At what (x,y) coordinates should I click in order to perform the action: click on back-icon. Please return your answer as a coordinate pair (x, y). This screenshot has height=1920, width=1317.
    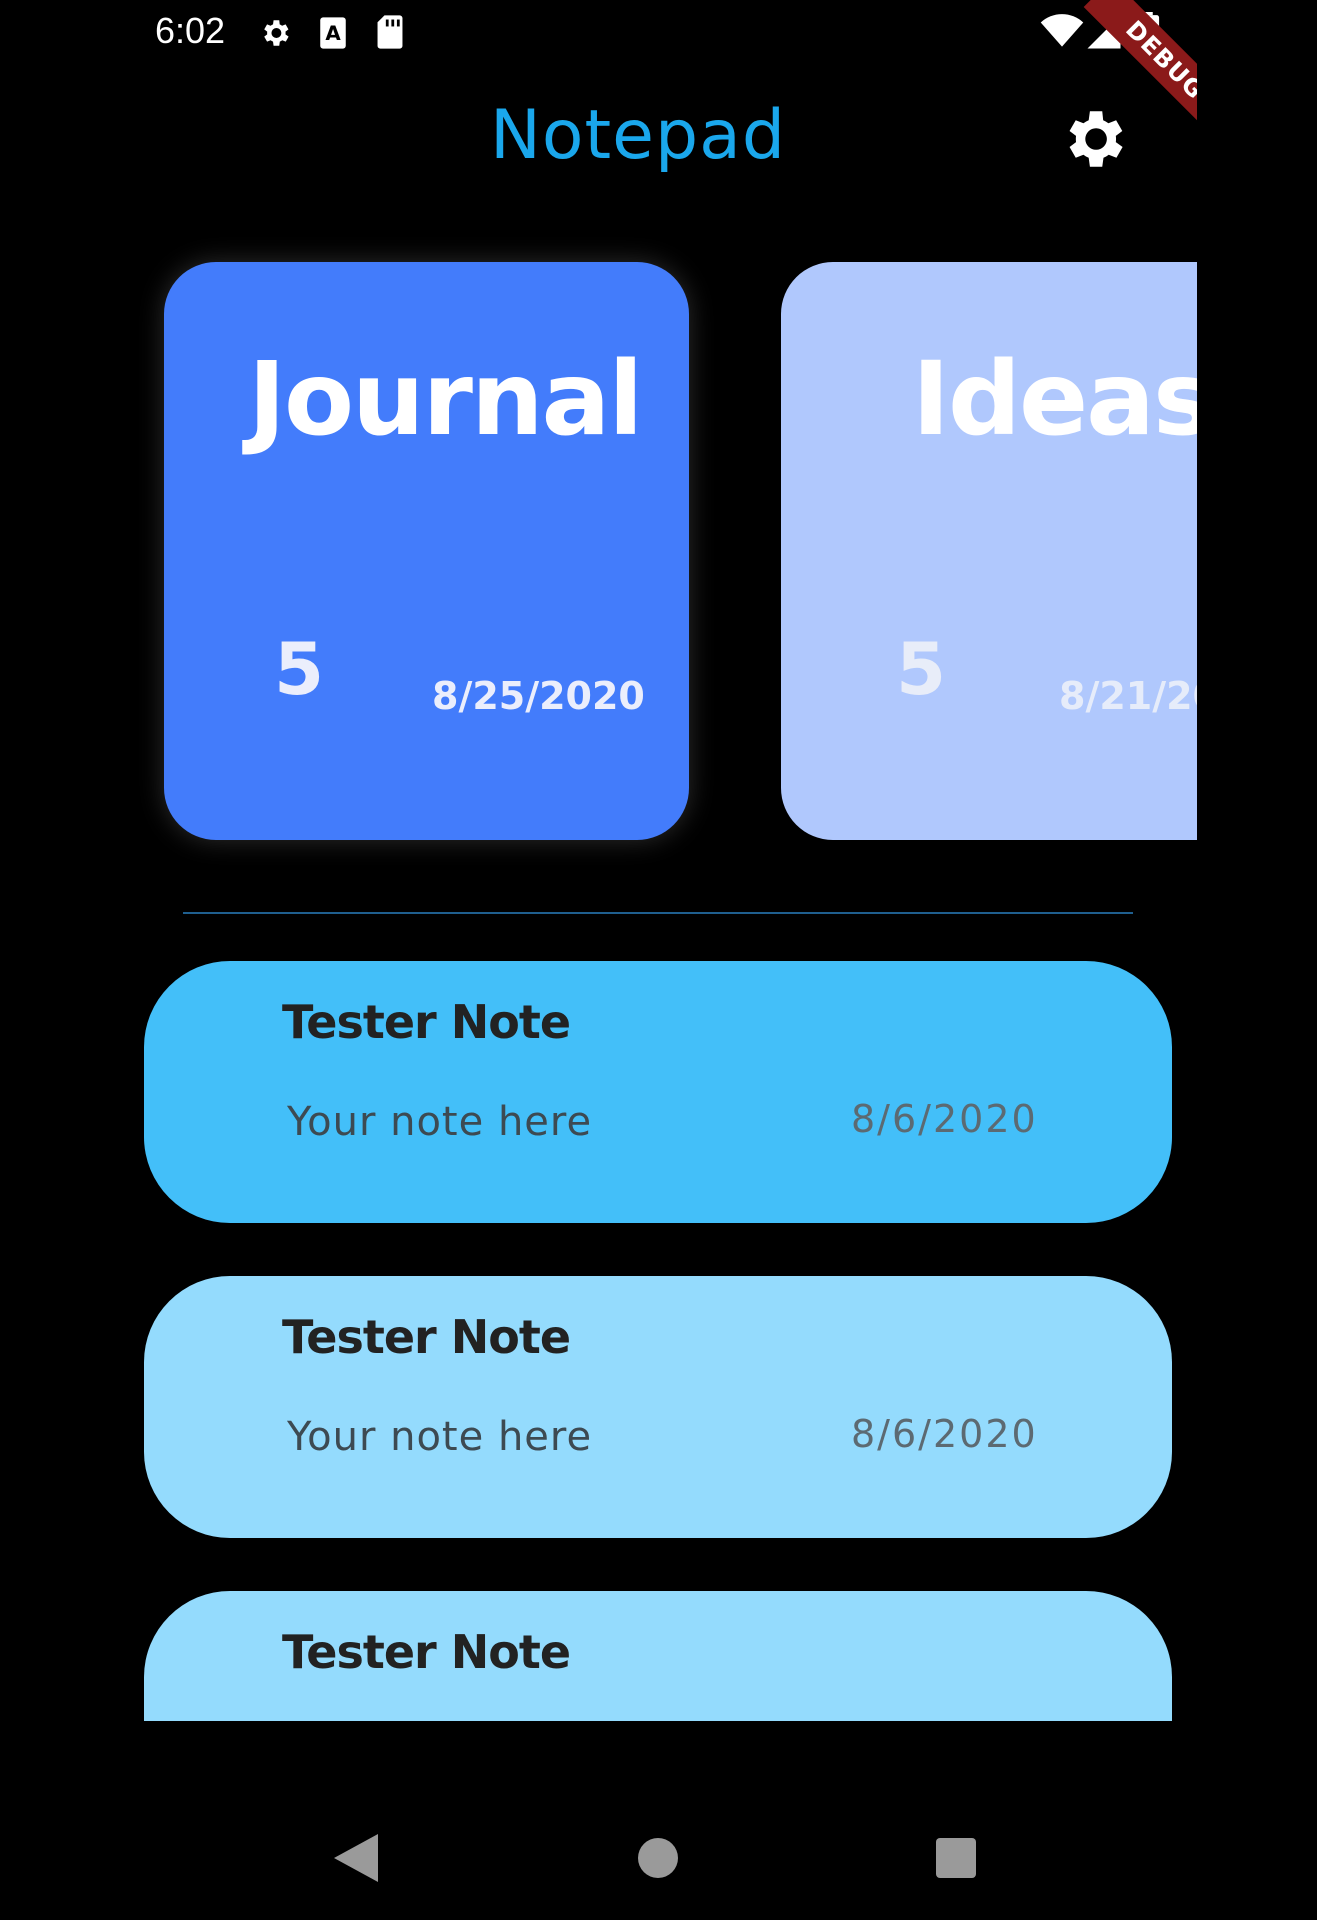
    Looking at the image, I should click on (356, 1858).